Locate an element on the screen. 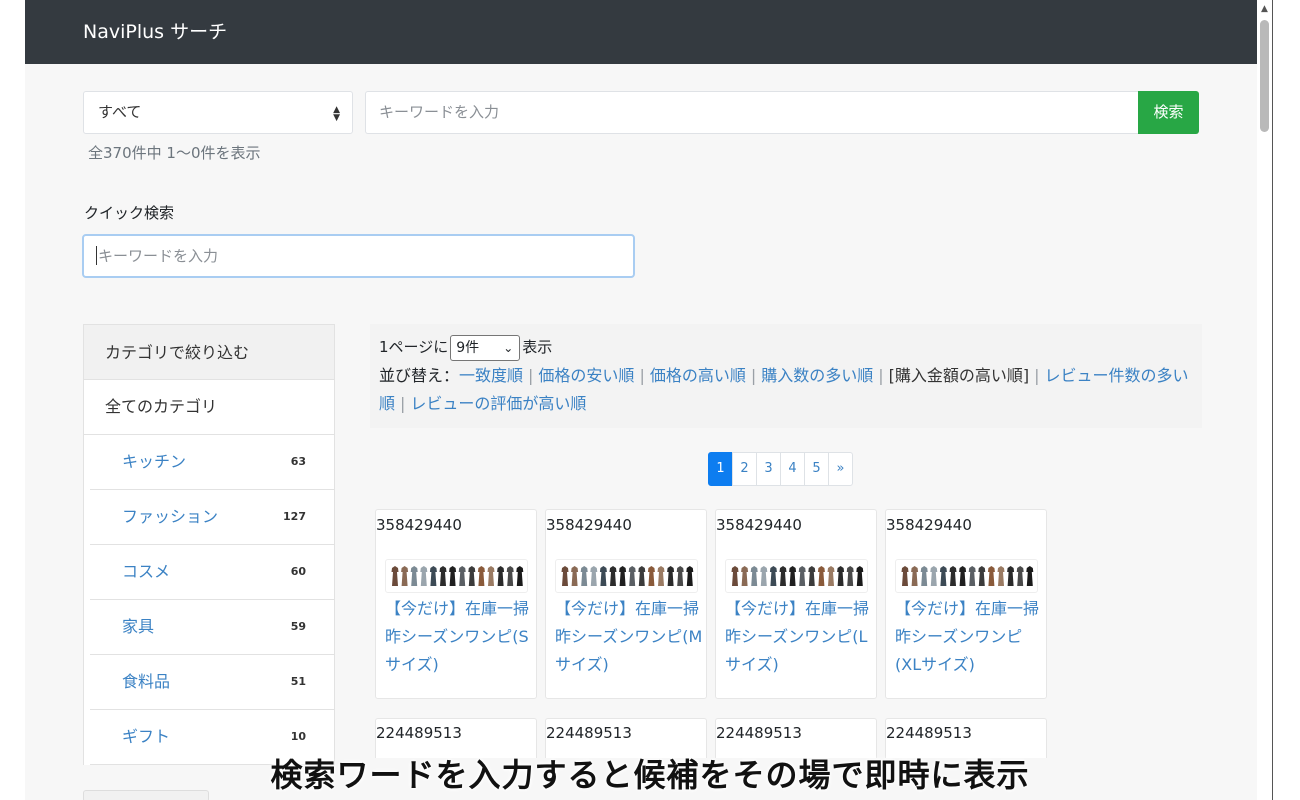  sidebar-item-kitchen: キッチン 63 is located at coordinates (212, 462).